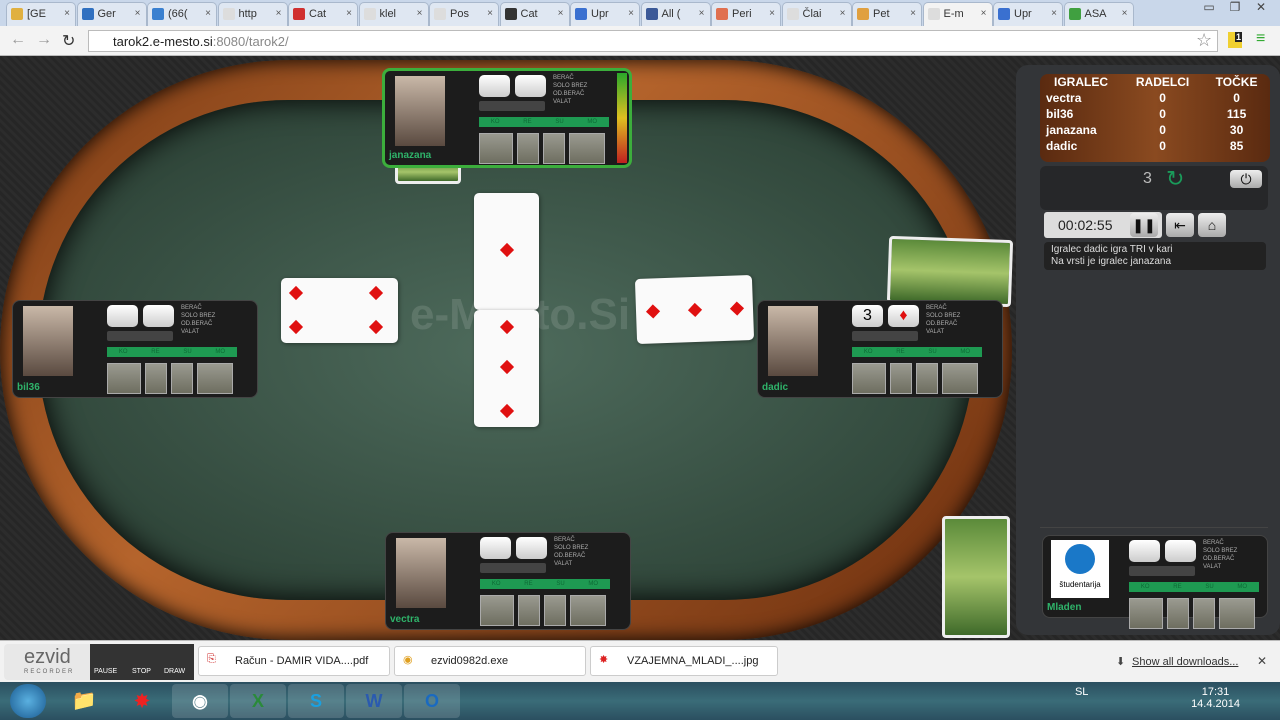 This screenshot has width=1280, height=720. What do you see at coordinates (1262, 661) in the screenshot?
I see `close-downloads-button: ✕` at bounding box center [1262, 661].